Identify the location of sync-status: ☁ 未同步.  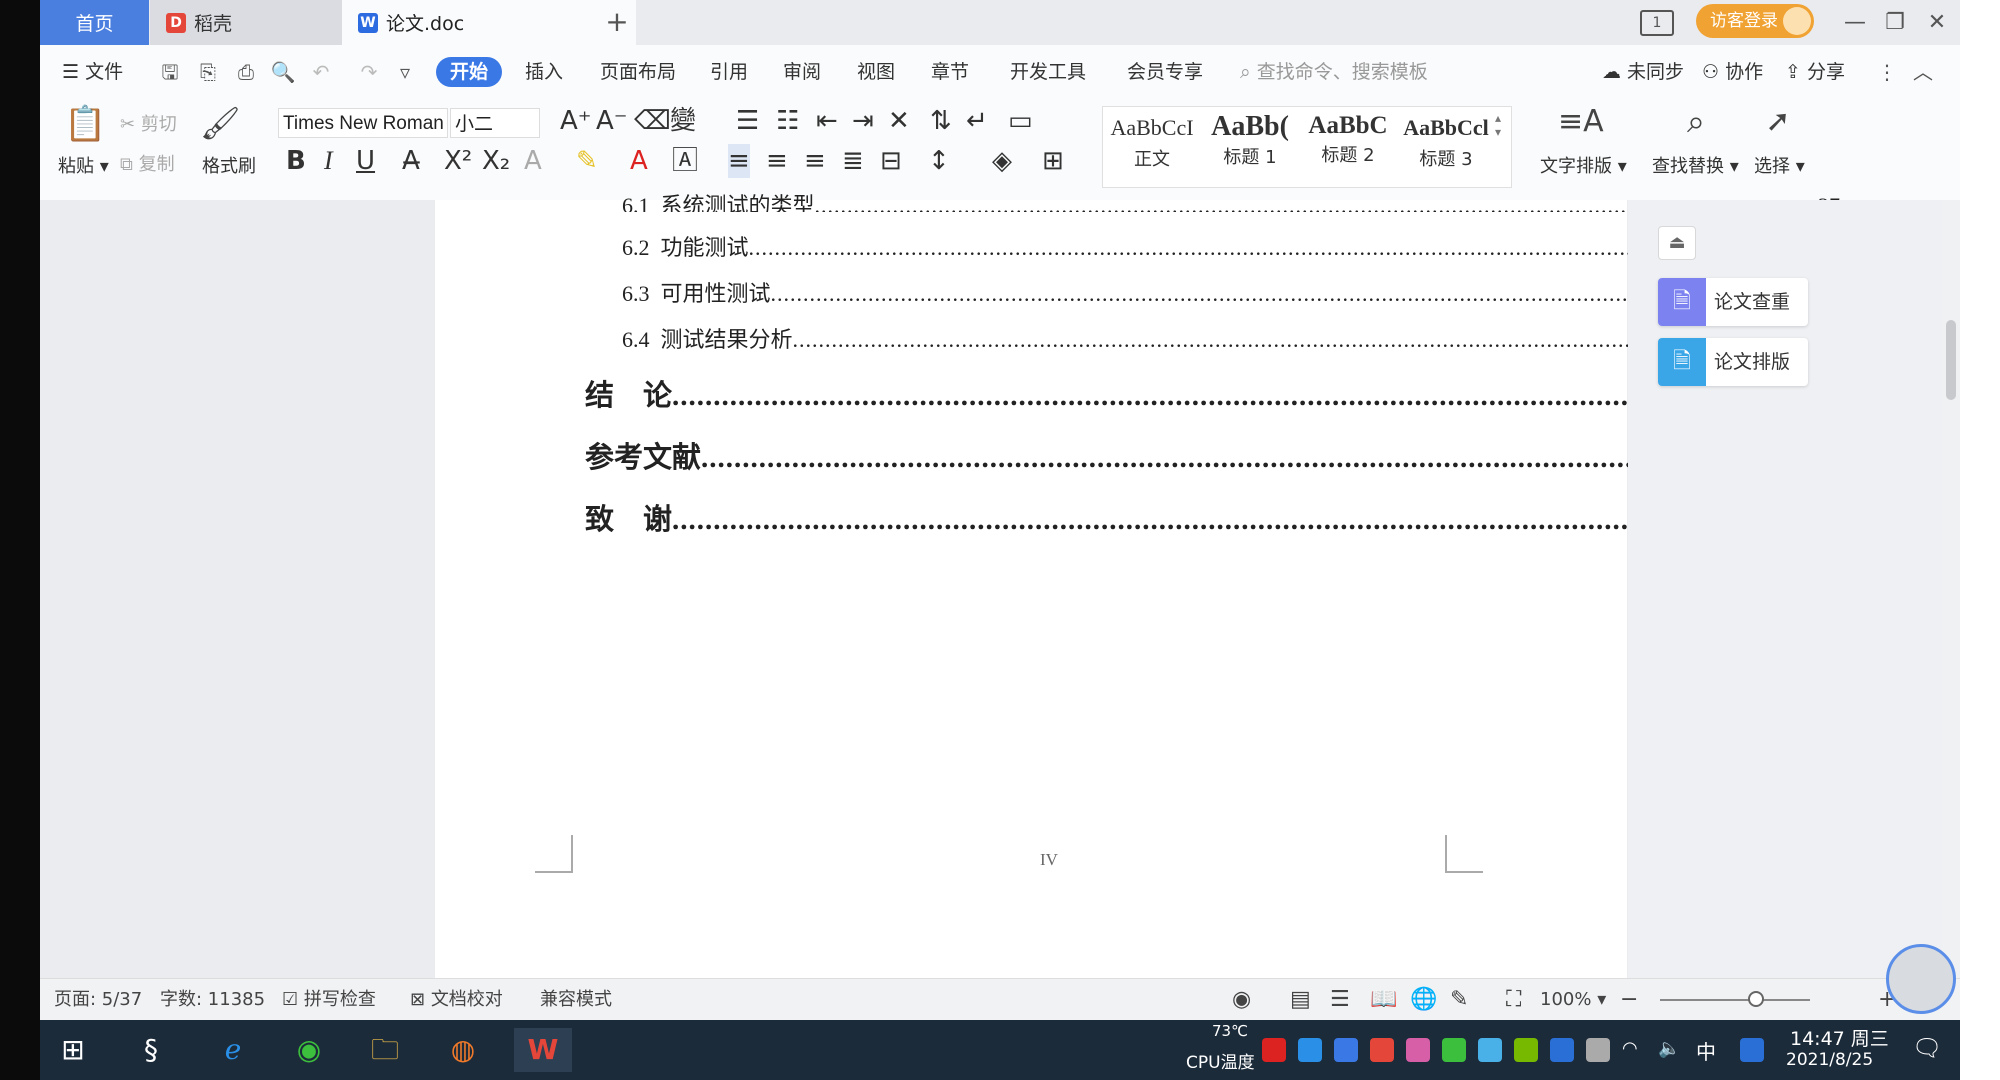
(1643, 72).